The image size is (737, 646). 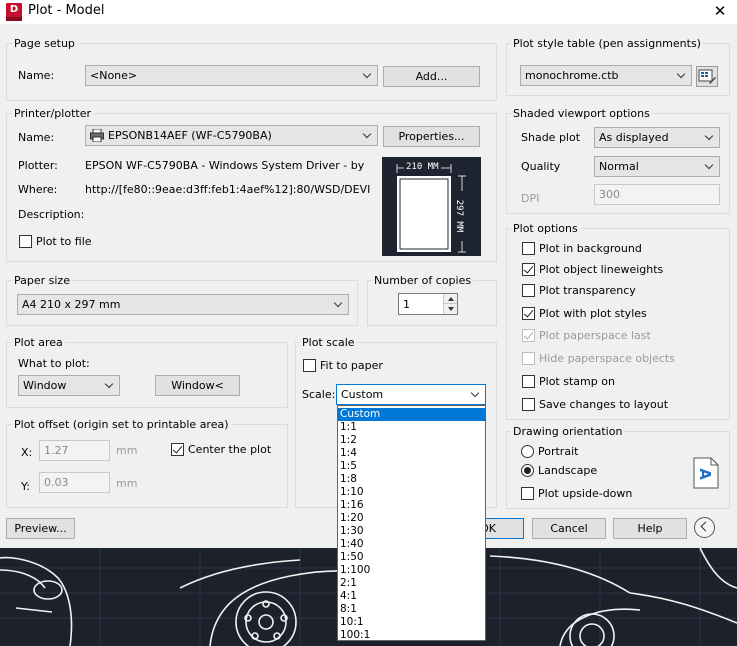 I want to click on plot-option-checkbox: Plot object lineweights, so click(x=612, y=270).